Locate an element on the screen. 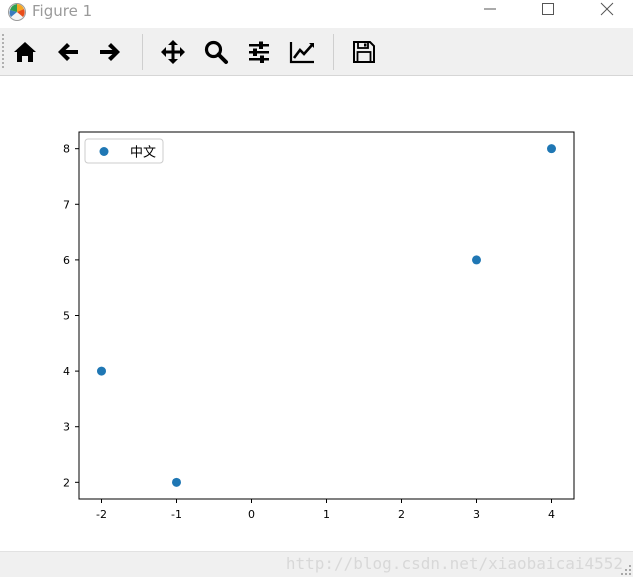 The height and width of the screenshot is (577, 633). maximize-icon is located at coordinates (548, 9).